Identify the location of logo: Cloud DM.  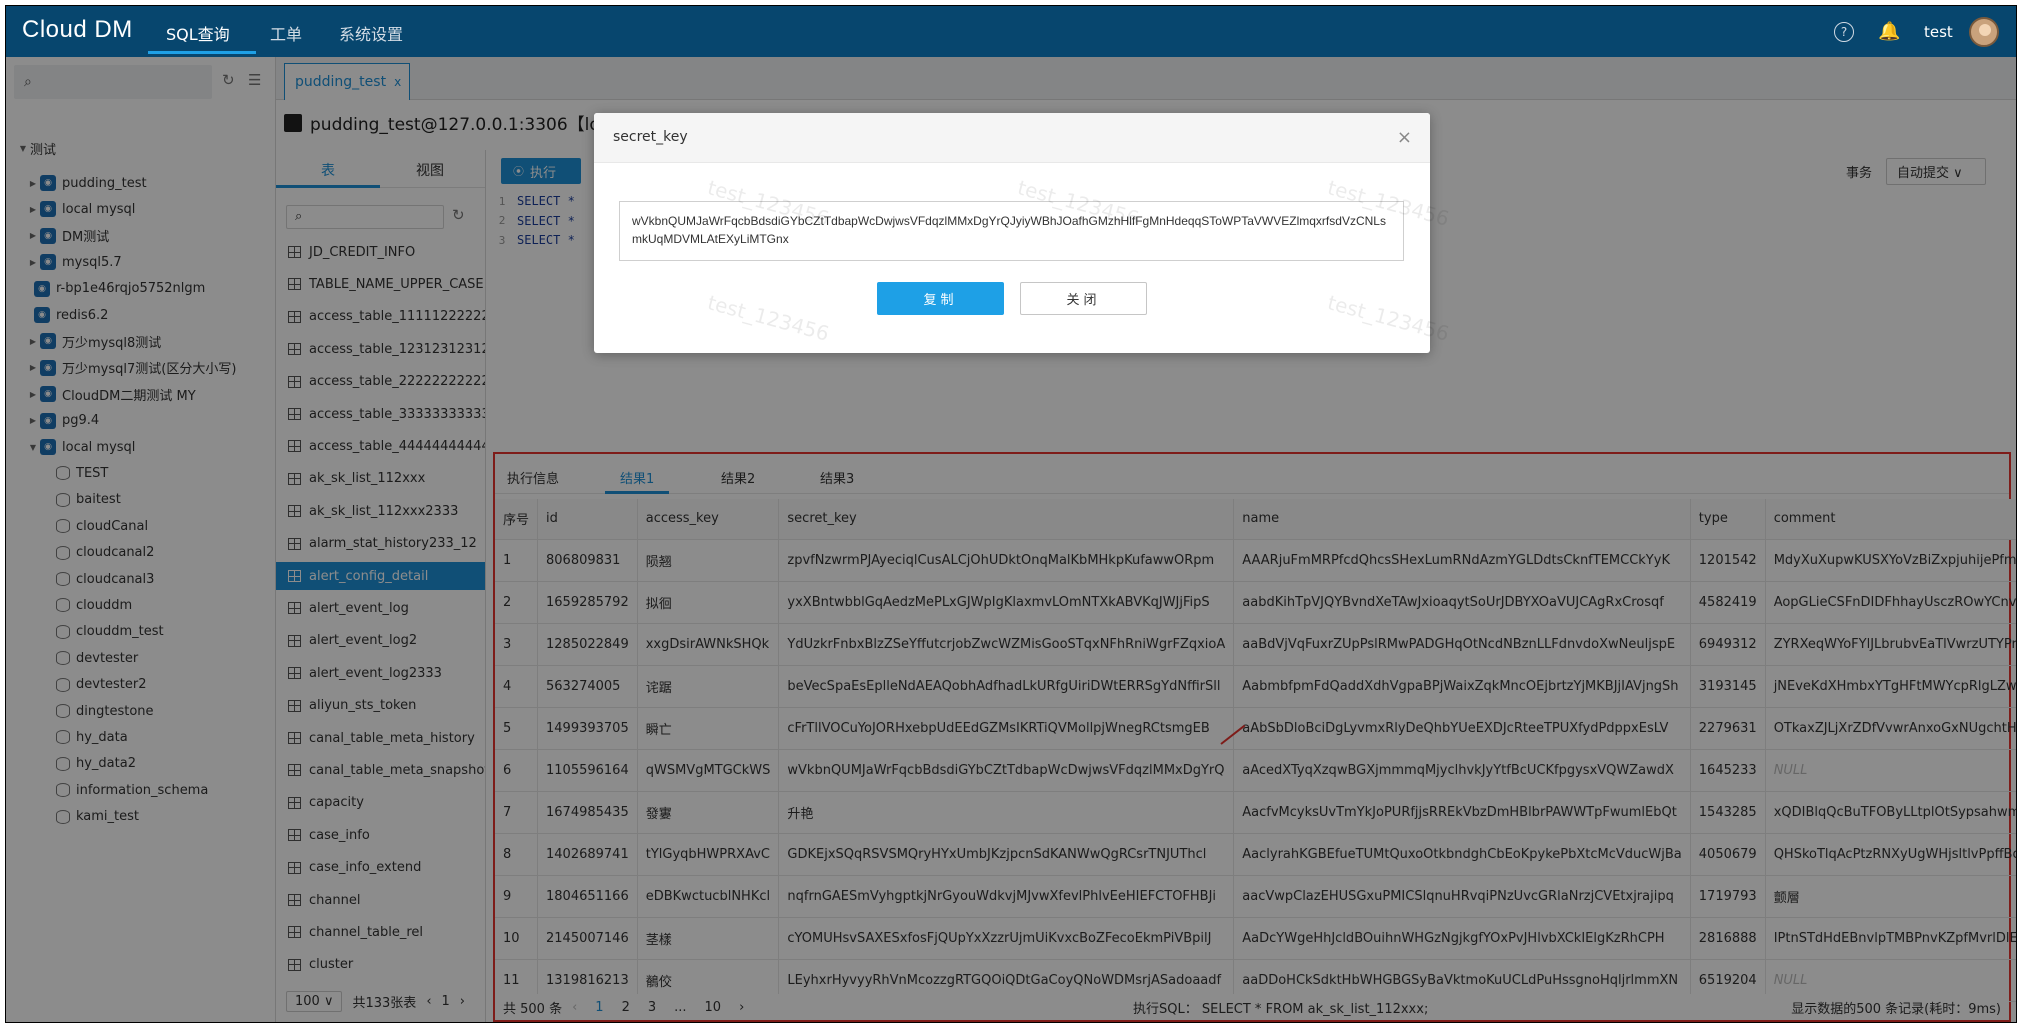
(77, 29).